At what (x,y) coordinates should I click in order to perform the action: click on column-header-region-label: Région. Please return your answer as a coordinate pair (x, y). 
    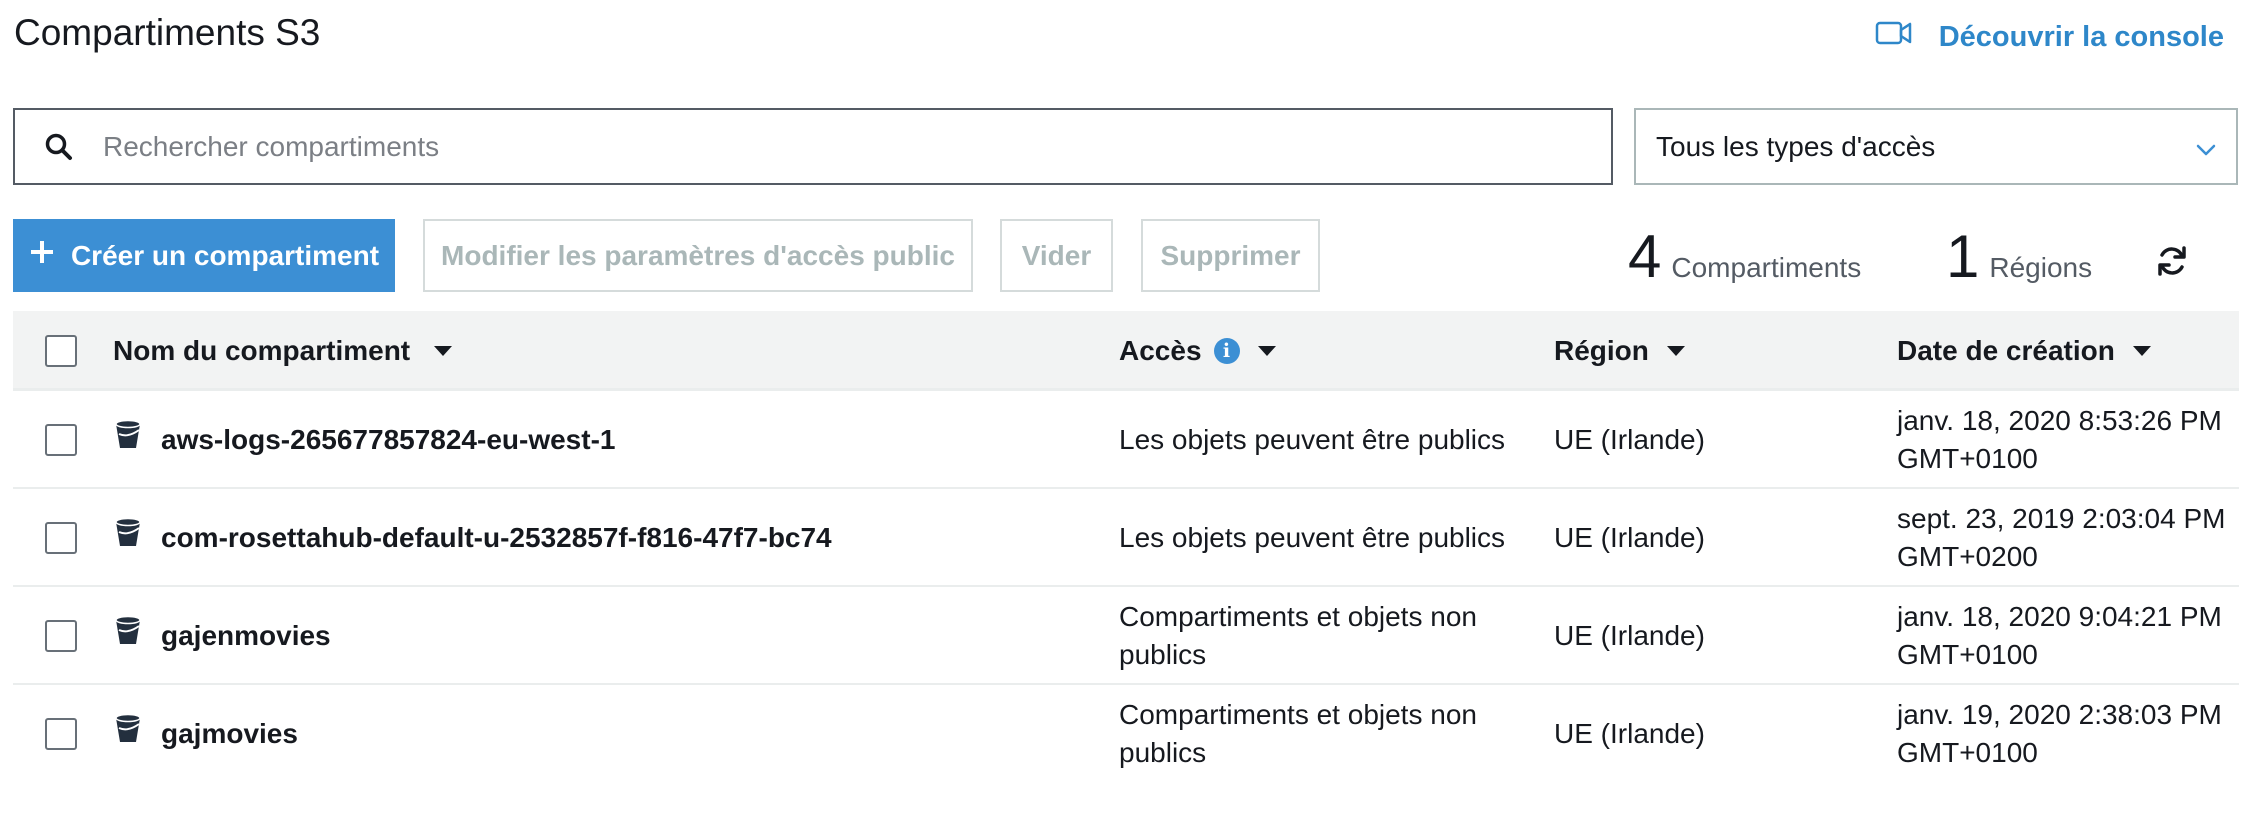
    Looking at the image, I should click on (1601, 350).